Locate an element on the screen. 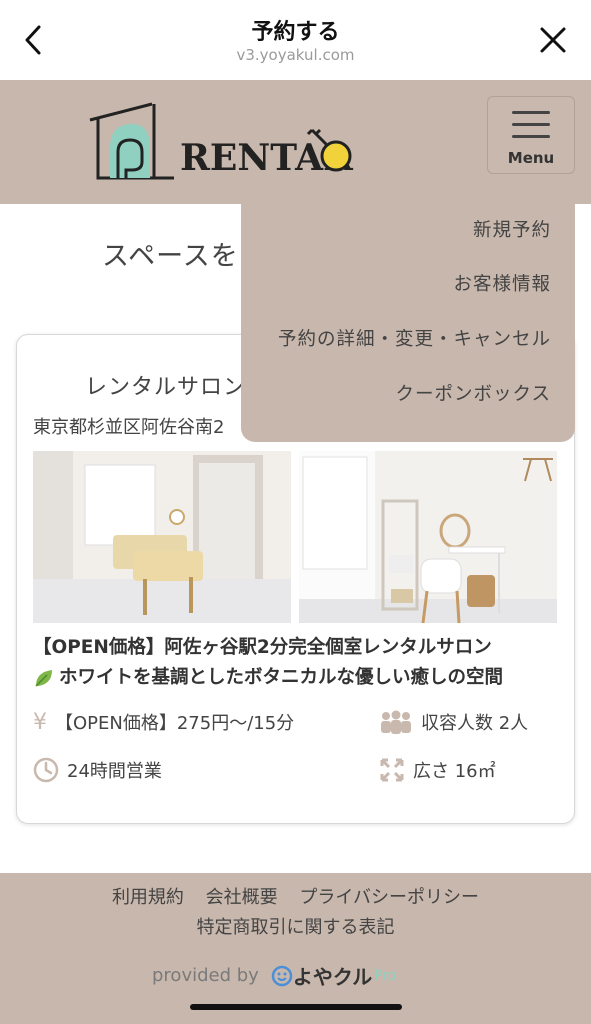  listing-title: レンタルサロン is located at coordinates (166, 387).